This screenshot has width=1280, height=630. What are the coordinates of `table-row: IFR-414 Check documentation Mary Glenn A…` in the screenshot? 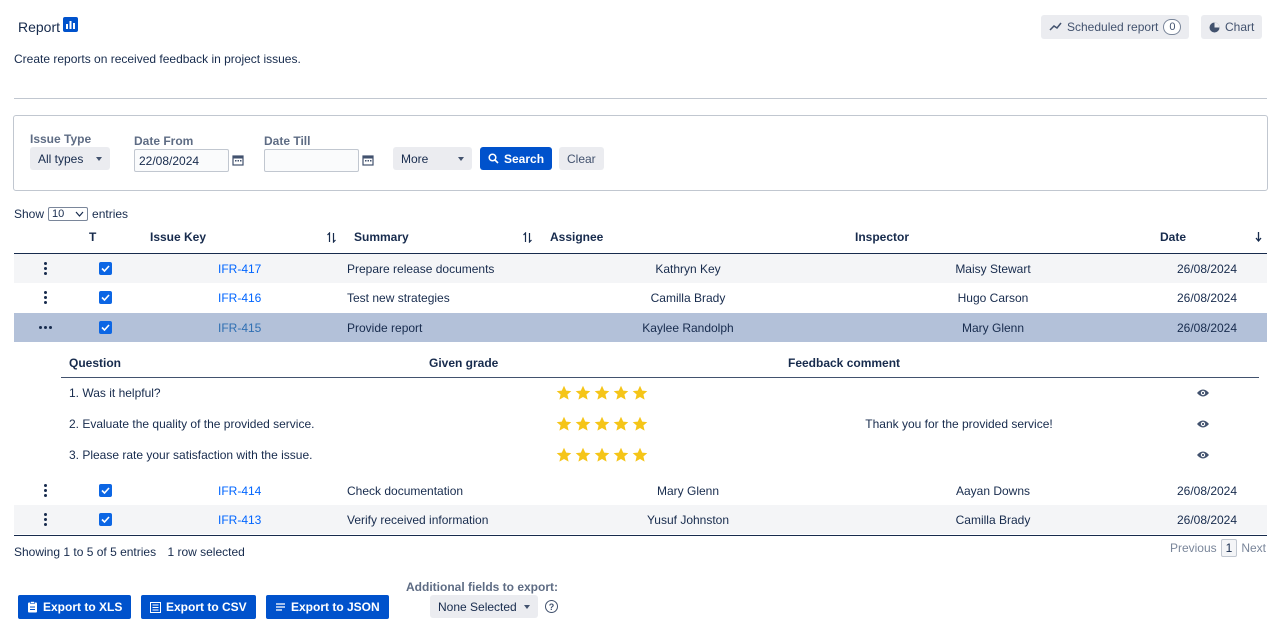 It's located at (640, 490).